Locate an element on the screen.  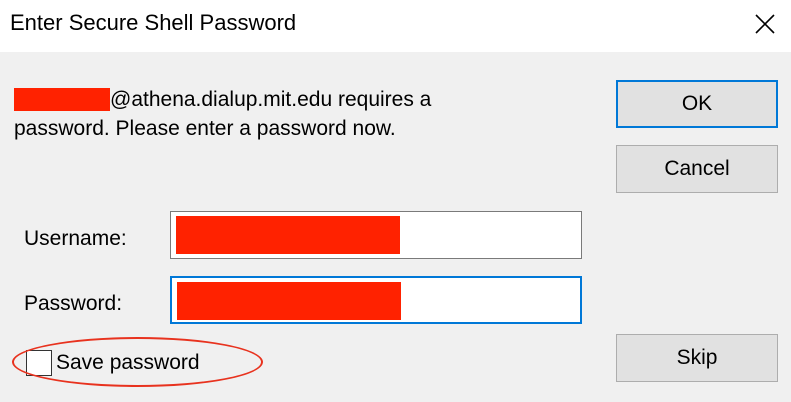
close-button is located at coordinates (765, 24).